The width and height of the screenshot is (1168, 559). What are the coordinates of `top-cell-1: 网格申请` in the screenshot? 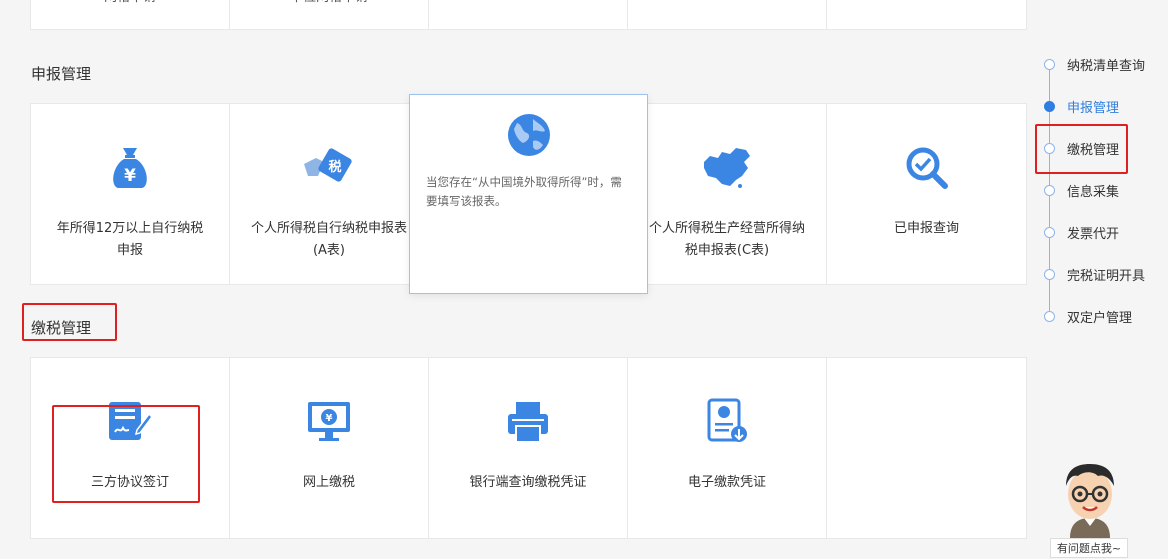 It's located at (130, 14).